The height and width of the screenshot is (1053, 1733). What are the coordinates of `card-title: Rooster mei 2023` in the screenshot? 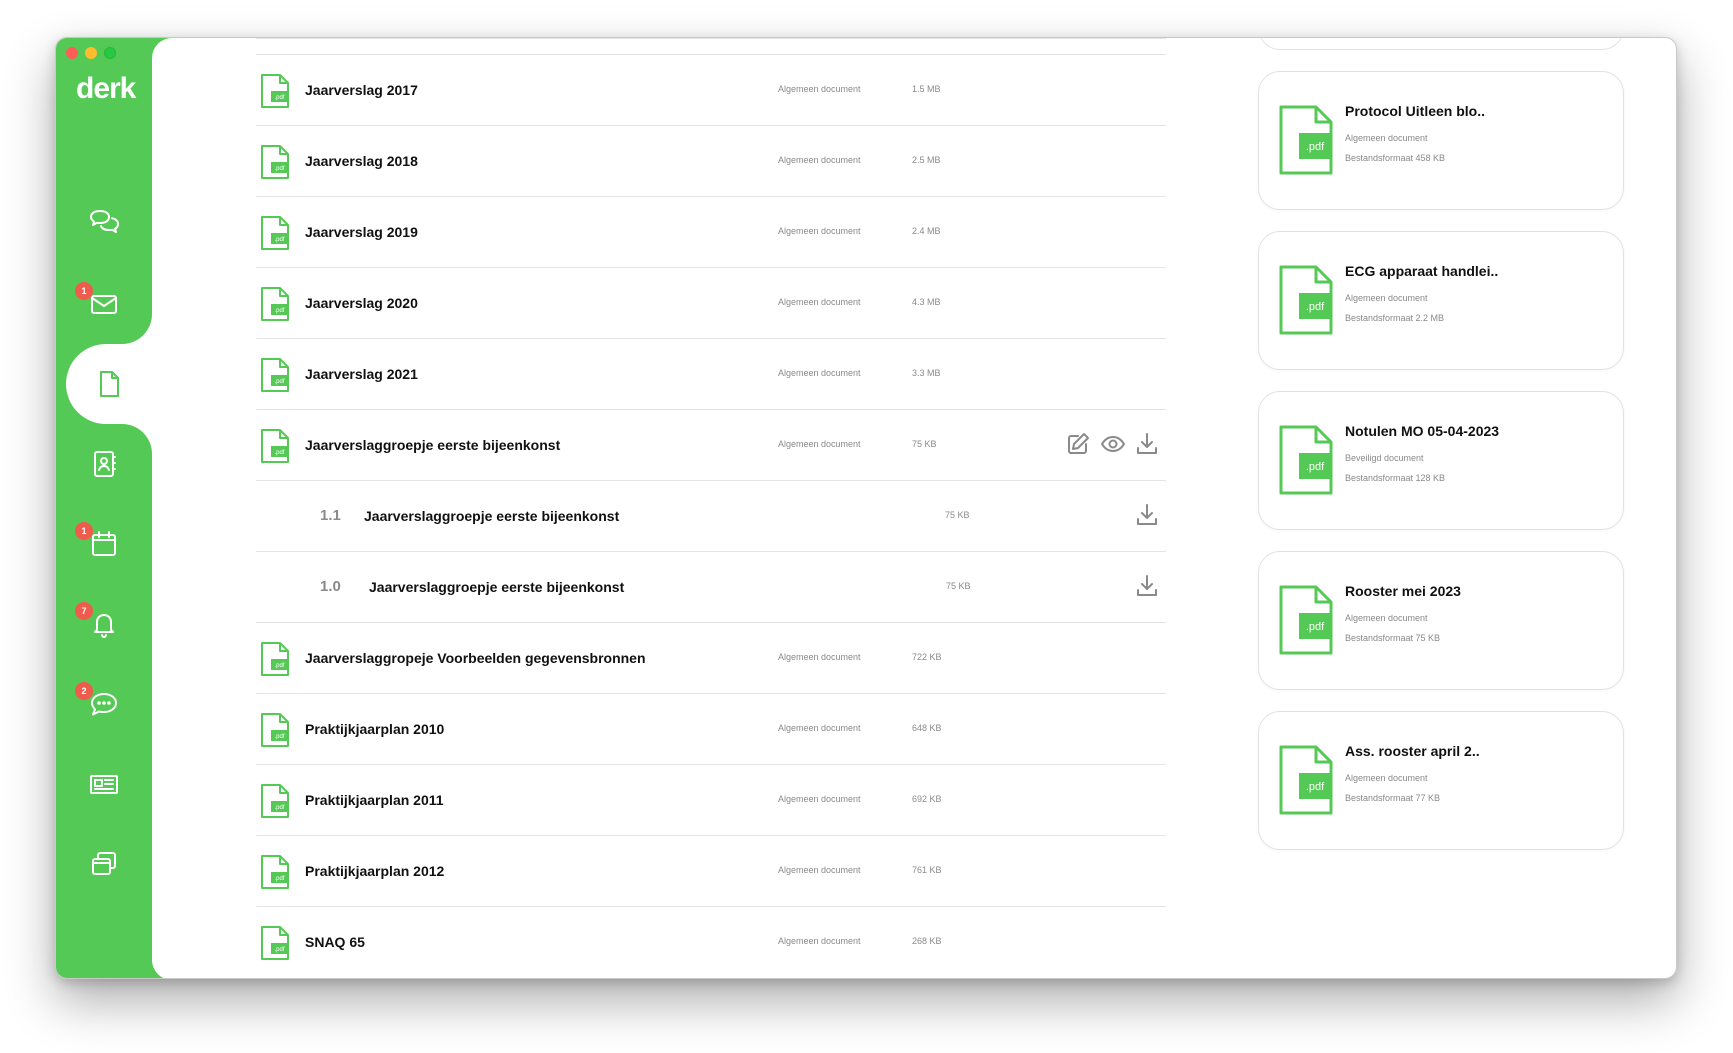 It's located at (1403, 591).